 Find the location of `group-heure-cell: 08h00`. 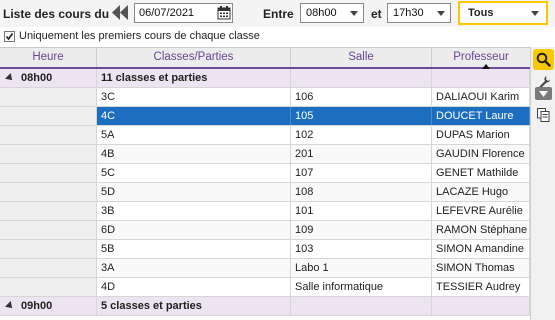

group-heure-cell: 08h00 is located at coordinates (48, 78).